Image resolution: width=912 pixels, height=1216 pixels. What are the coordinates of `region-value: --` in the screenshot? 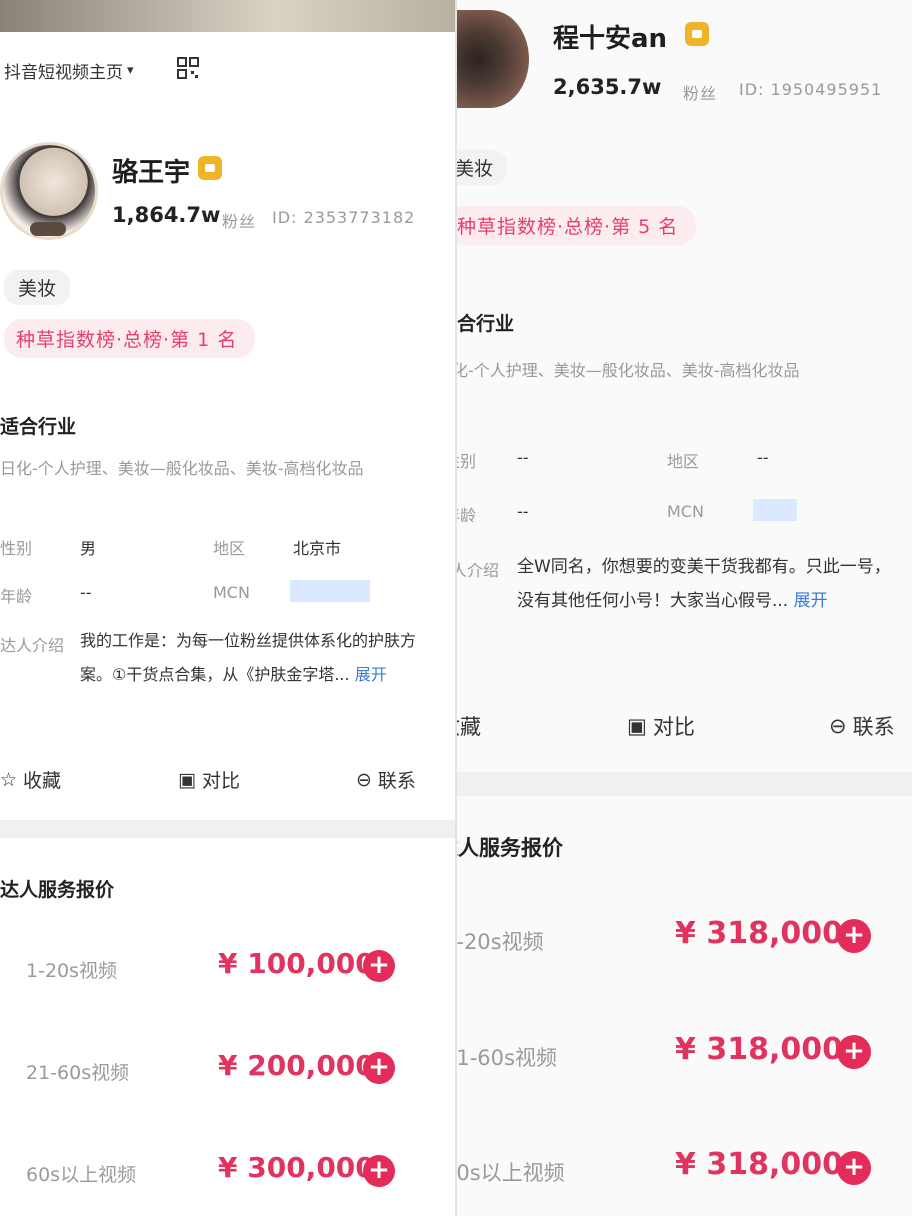 It's located at (763, 457).